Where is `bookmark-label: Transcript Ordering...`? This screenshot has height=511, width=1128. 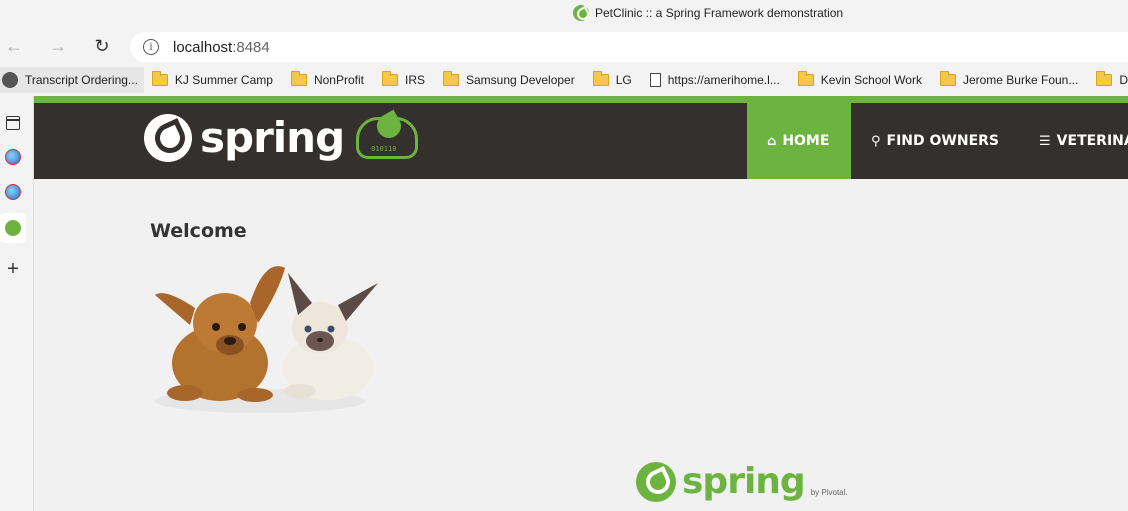 bookmark-label: Transcript Ordering... is located at coordinates (81, 80).